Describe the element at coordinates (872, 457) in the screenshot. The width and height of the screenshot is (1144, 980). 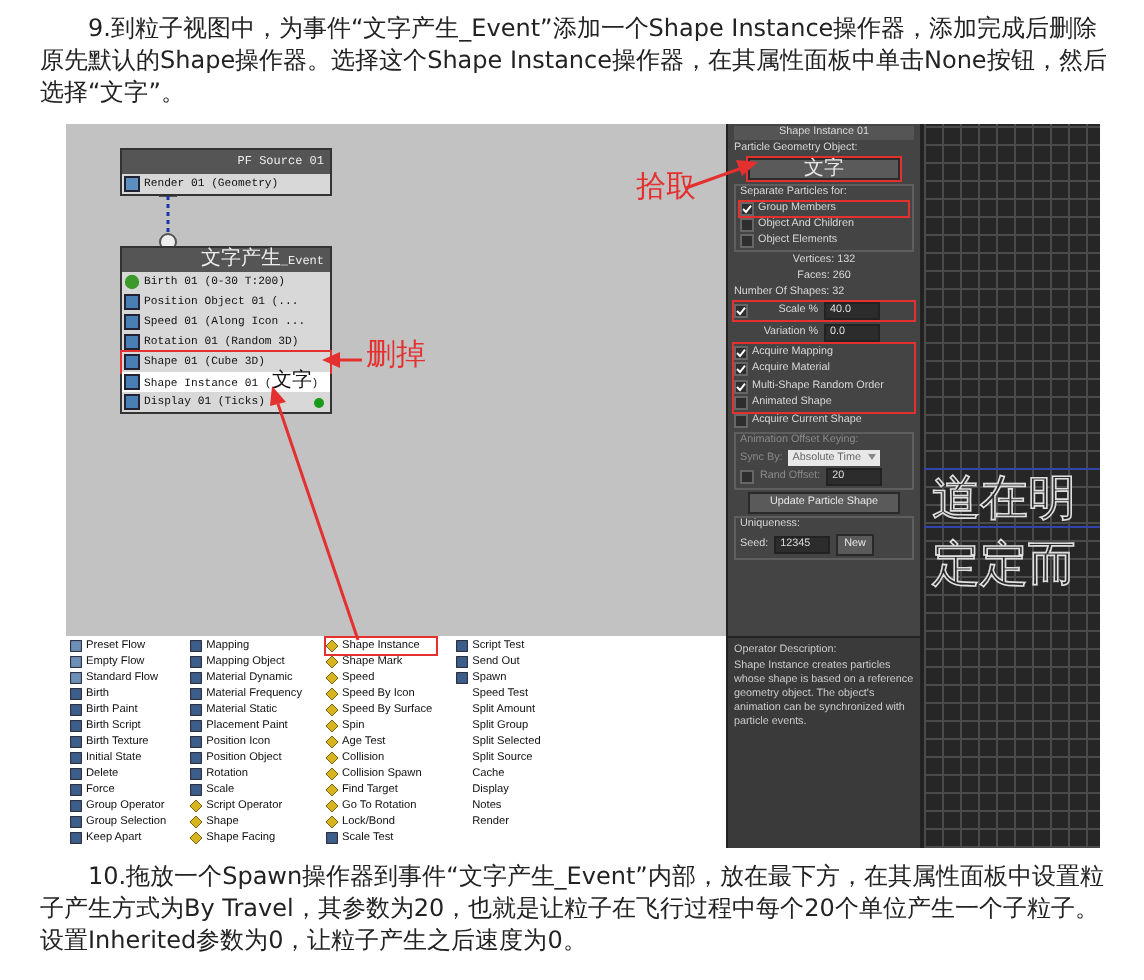
I see `caret-icon` at that location.